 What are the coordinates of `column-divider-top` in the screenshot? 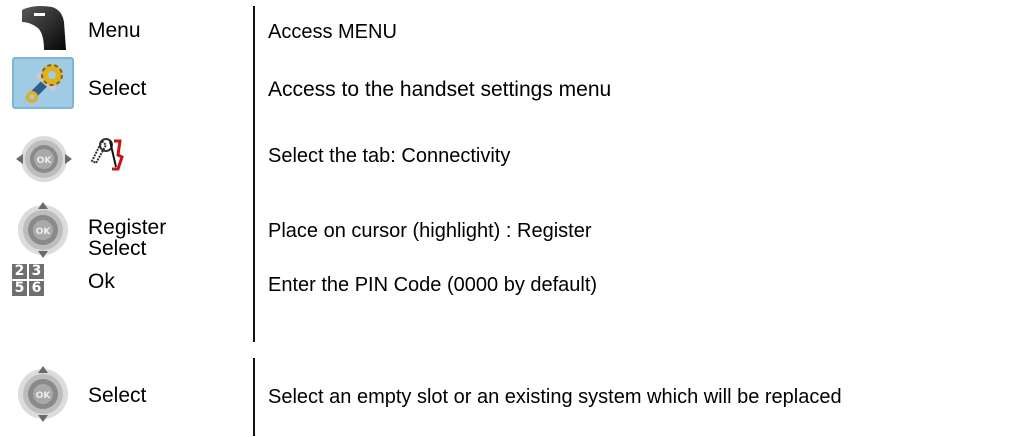 It's located at (254, 174).